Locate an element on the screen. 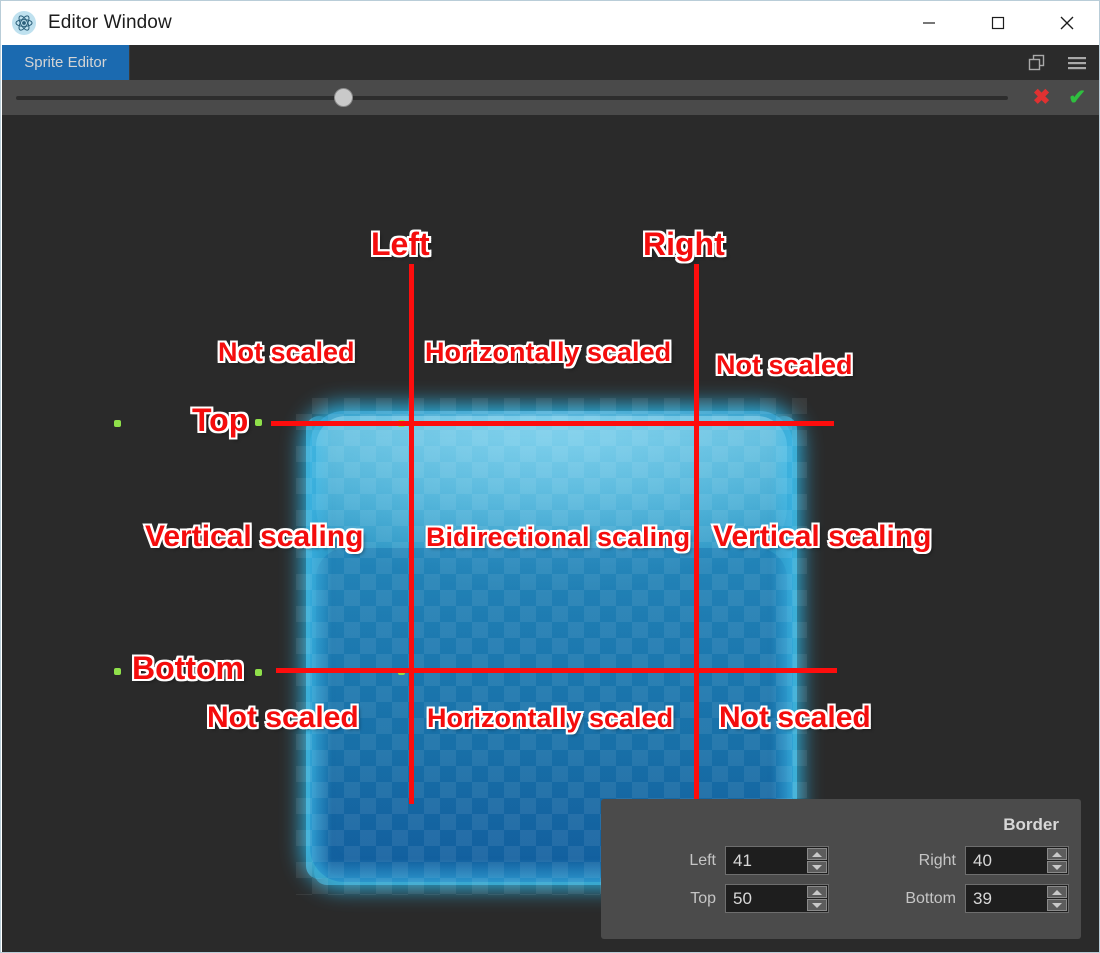 The width and height of the screenshot is (1100, 953). sprite-left-edge is located at coordinates (319, 647).